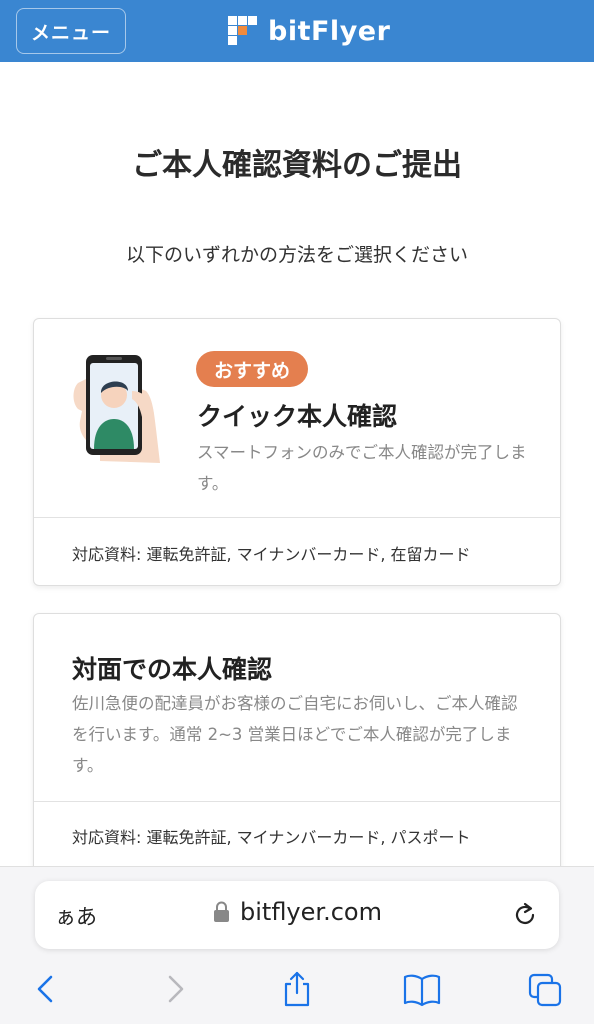 Image resolution: width=594 pixels, height=1024 pixels. What do you see at coordinates (172, 669) in the screenshot?
I see `option-title: 対面での本人確認` at bounding box center [172, 669].